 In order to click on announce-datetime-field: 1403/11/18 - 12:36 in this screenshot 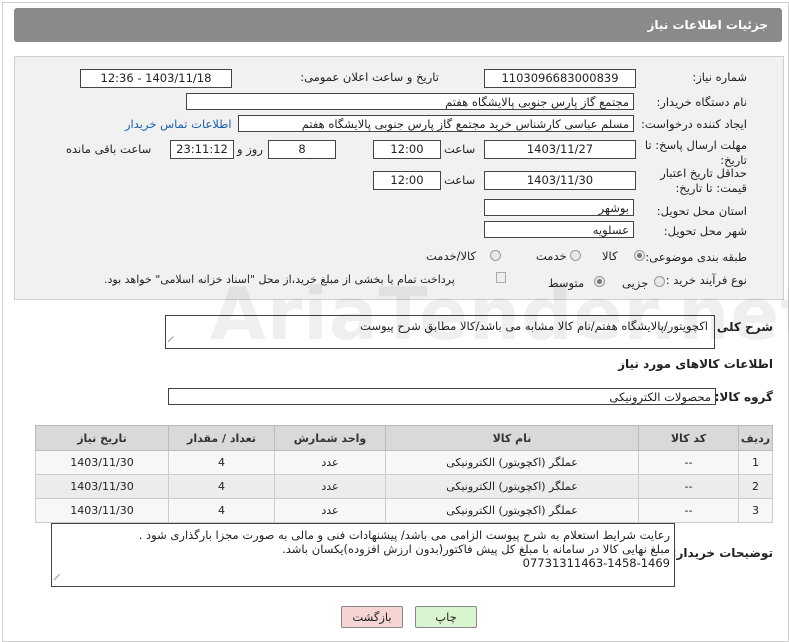, I will do `click(156, 78)`.